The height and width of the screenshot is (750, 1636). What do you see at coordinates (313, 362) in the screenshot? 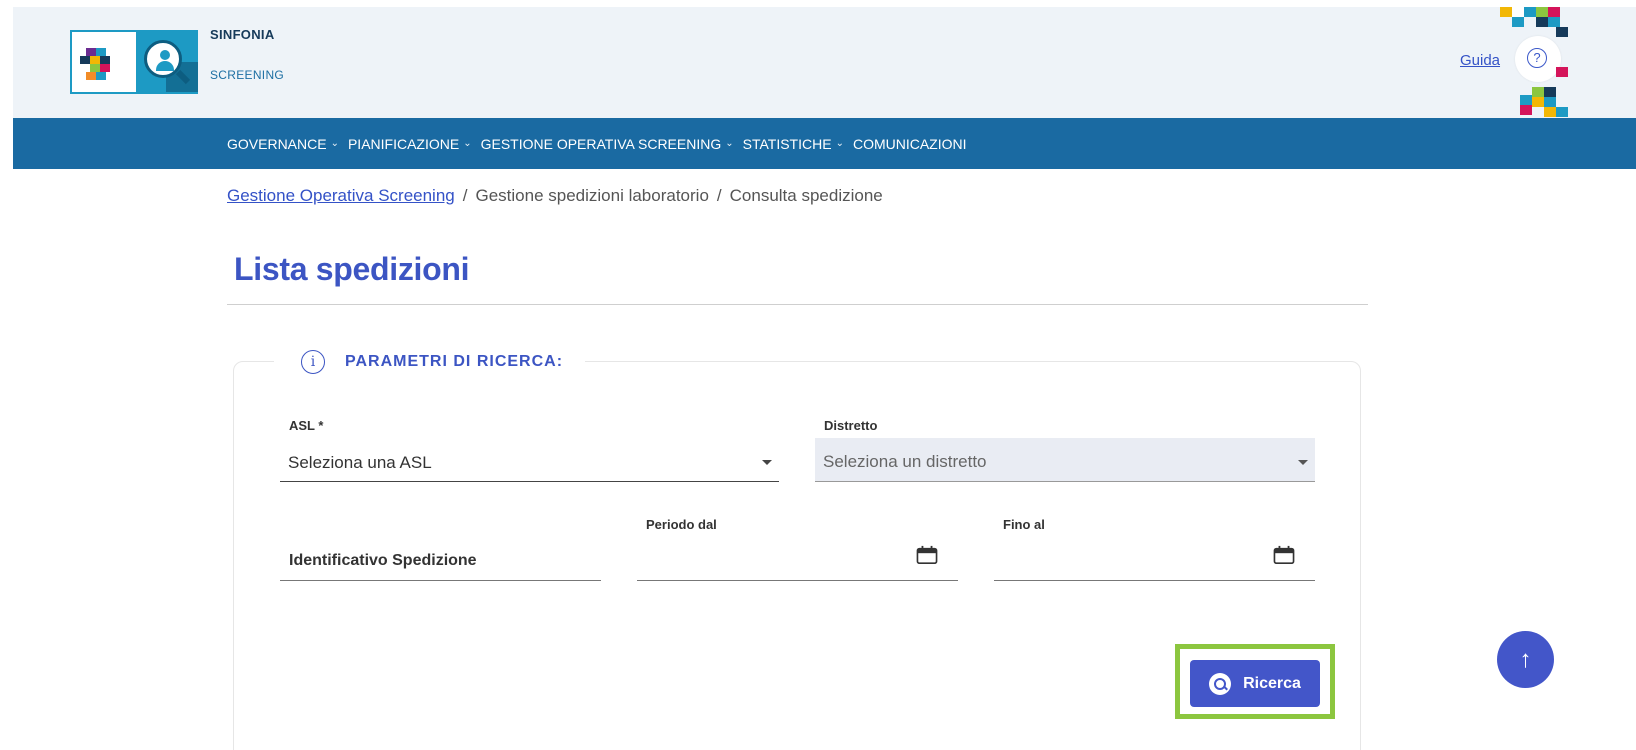
I see `info-icon: i` at bounding box center [313, 362].